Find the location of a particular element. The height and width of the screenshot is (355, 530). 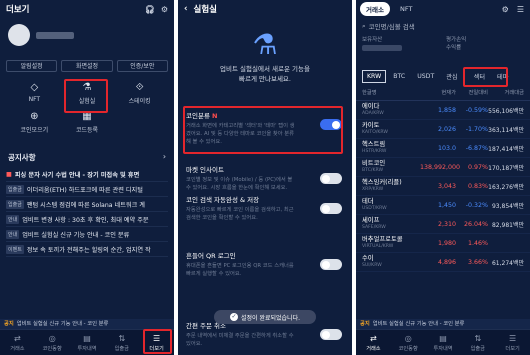

menu-staking: ⟐ 스테이킹 is located at coordinates (139, 93).